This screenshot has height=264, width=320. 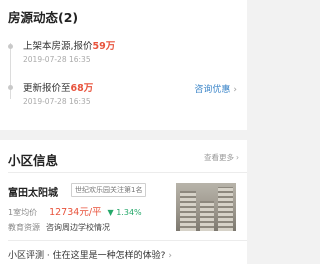 I want to click on price-change-value: 1.34%, so click(x=129, y=212).